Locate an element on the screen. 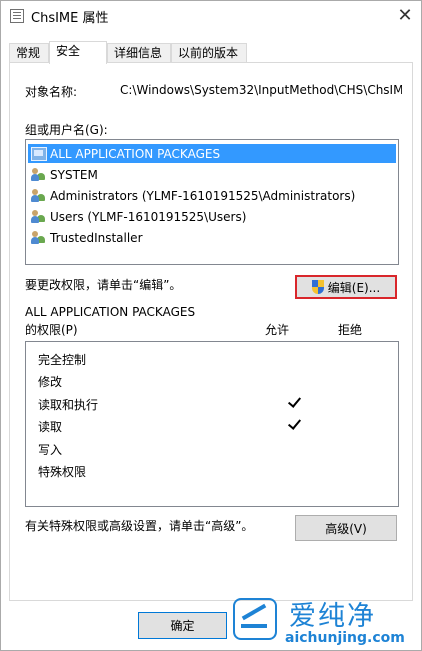  permission-name: 读取和执行 is located at coordinates (68, 405).